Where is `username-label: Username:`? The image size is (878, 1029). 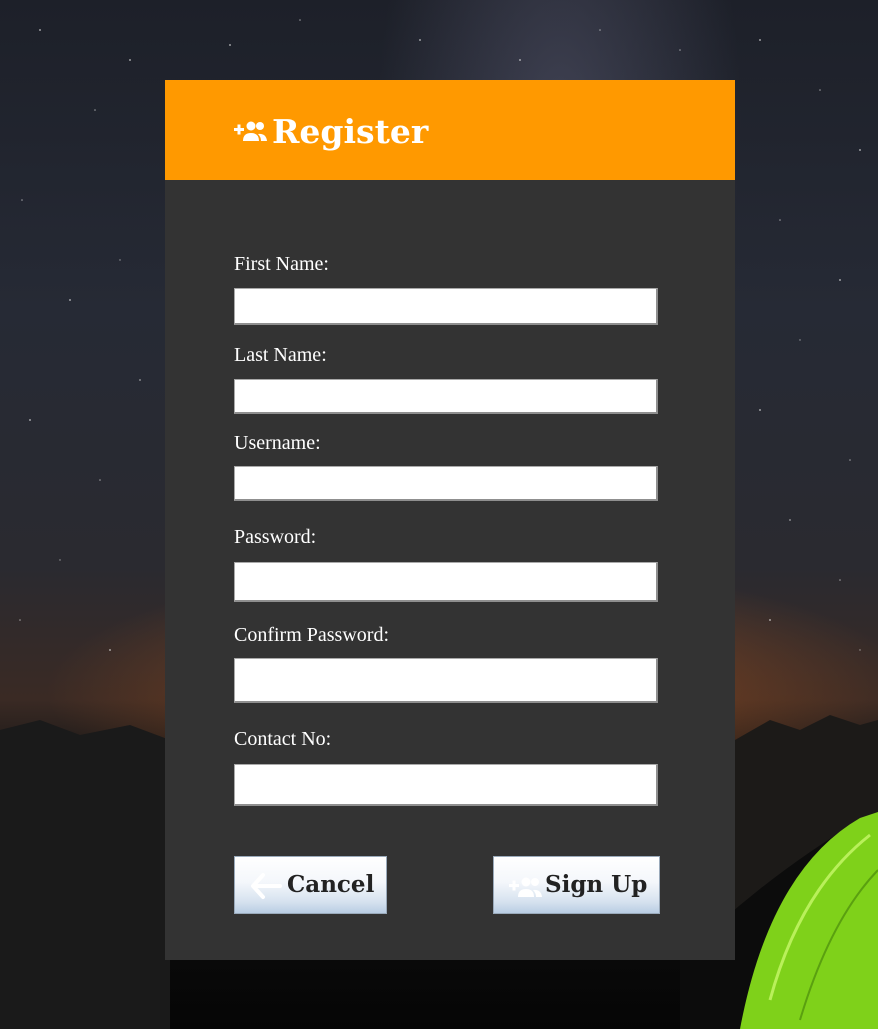
username-label: Username: is located at coordinates (277, 443).